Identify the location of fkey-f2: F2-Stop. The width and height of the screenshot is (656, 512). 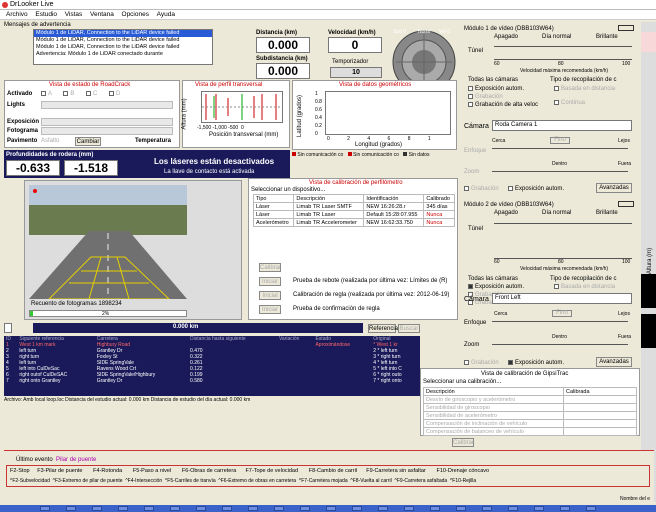
(20, 471).